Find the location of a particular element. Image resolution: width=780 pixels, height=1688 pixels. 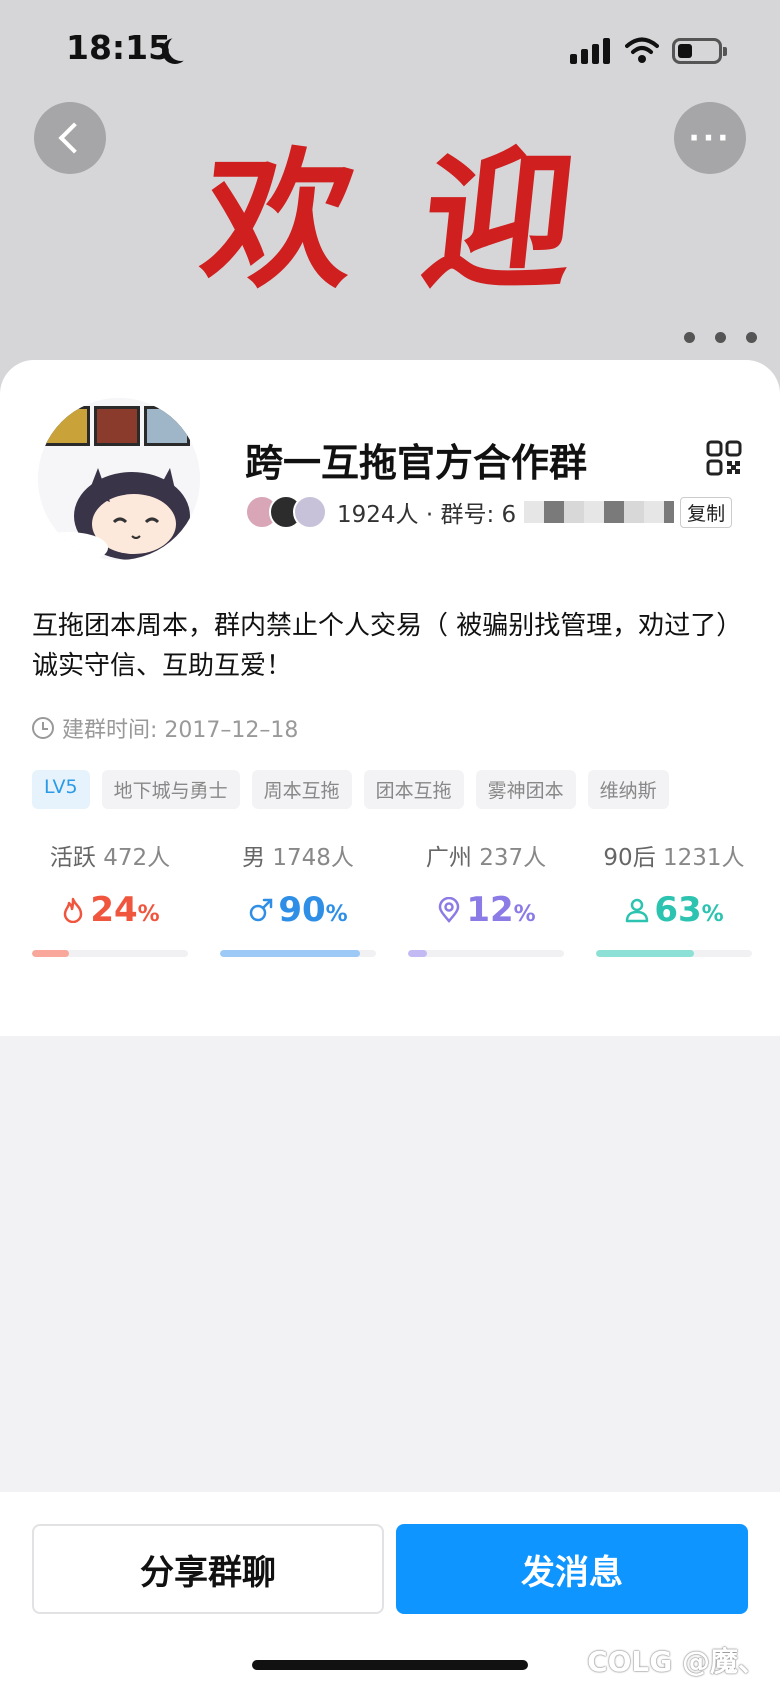

group-description: 互拖团本周本，群内禁止个人交易（ 被骗别找管理，劝过了）诚实守信、互助互爱！ is located at coordinates (387, 646).